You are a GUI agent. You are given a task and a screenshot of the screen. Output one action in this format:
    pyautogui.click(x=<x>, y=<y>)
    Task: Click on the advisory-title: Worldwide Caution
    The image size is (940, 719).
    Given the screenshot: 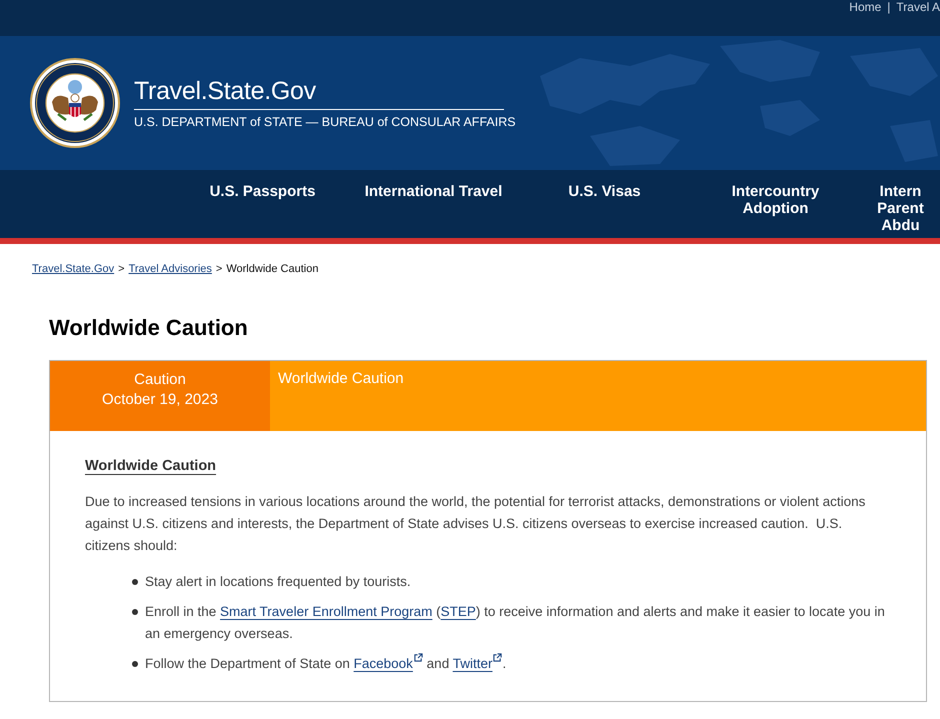 What is the action you would take?
    pyautogui.click(x=341, y=379)
    